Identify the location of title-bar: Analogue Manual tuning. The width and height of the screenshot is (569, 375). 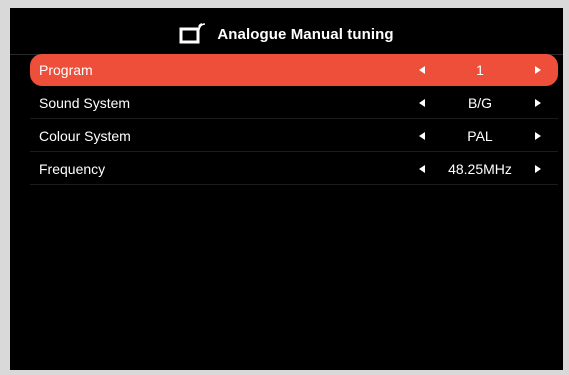
(286, 34).